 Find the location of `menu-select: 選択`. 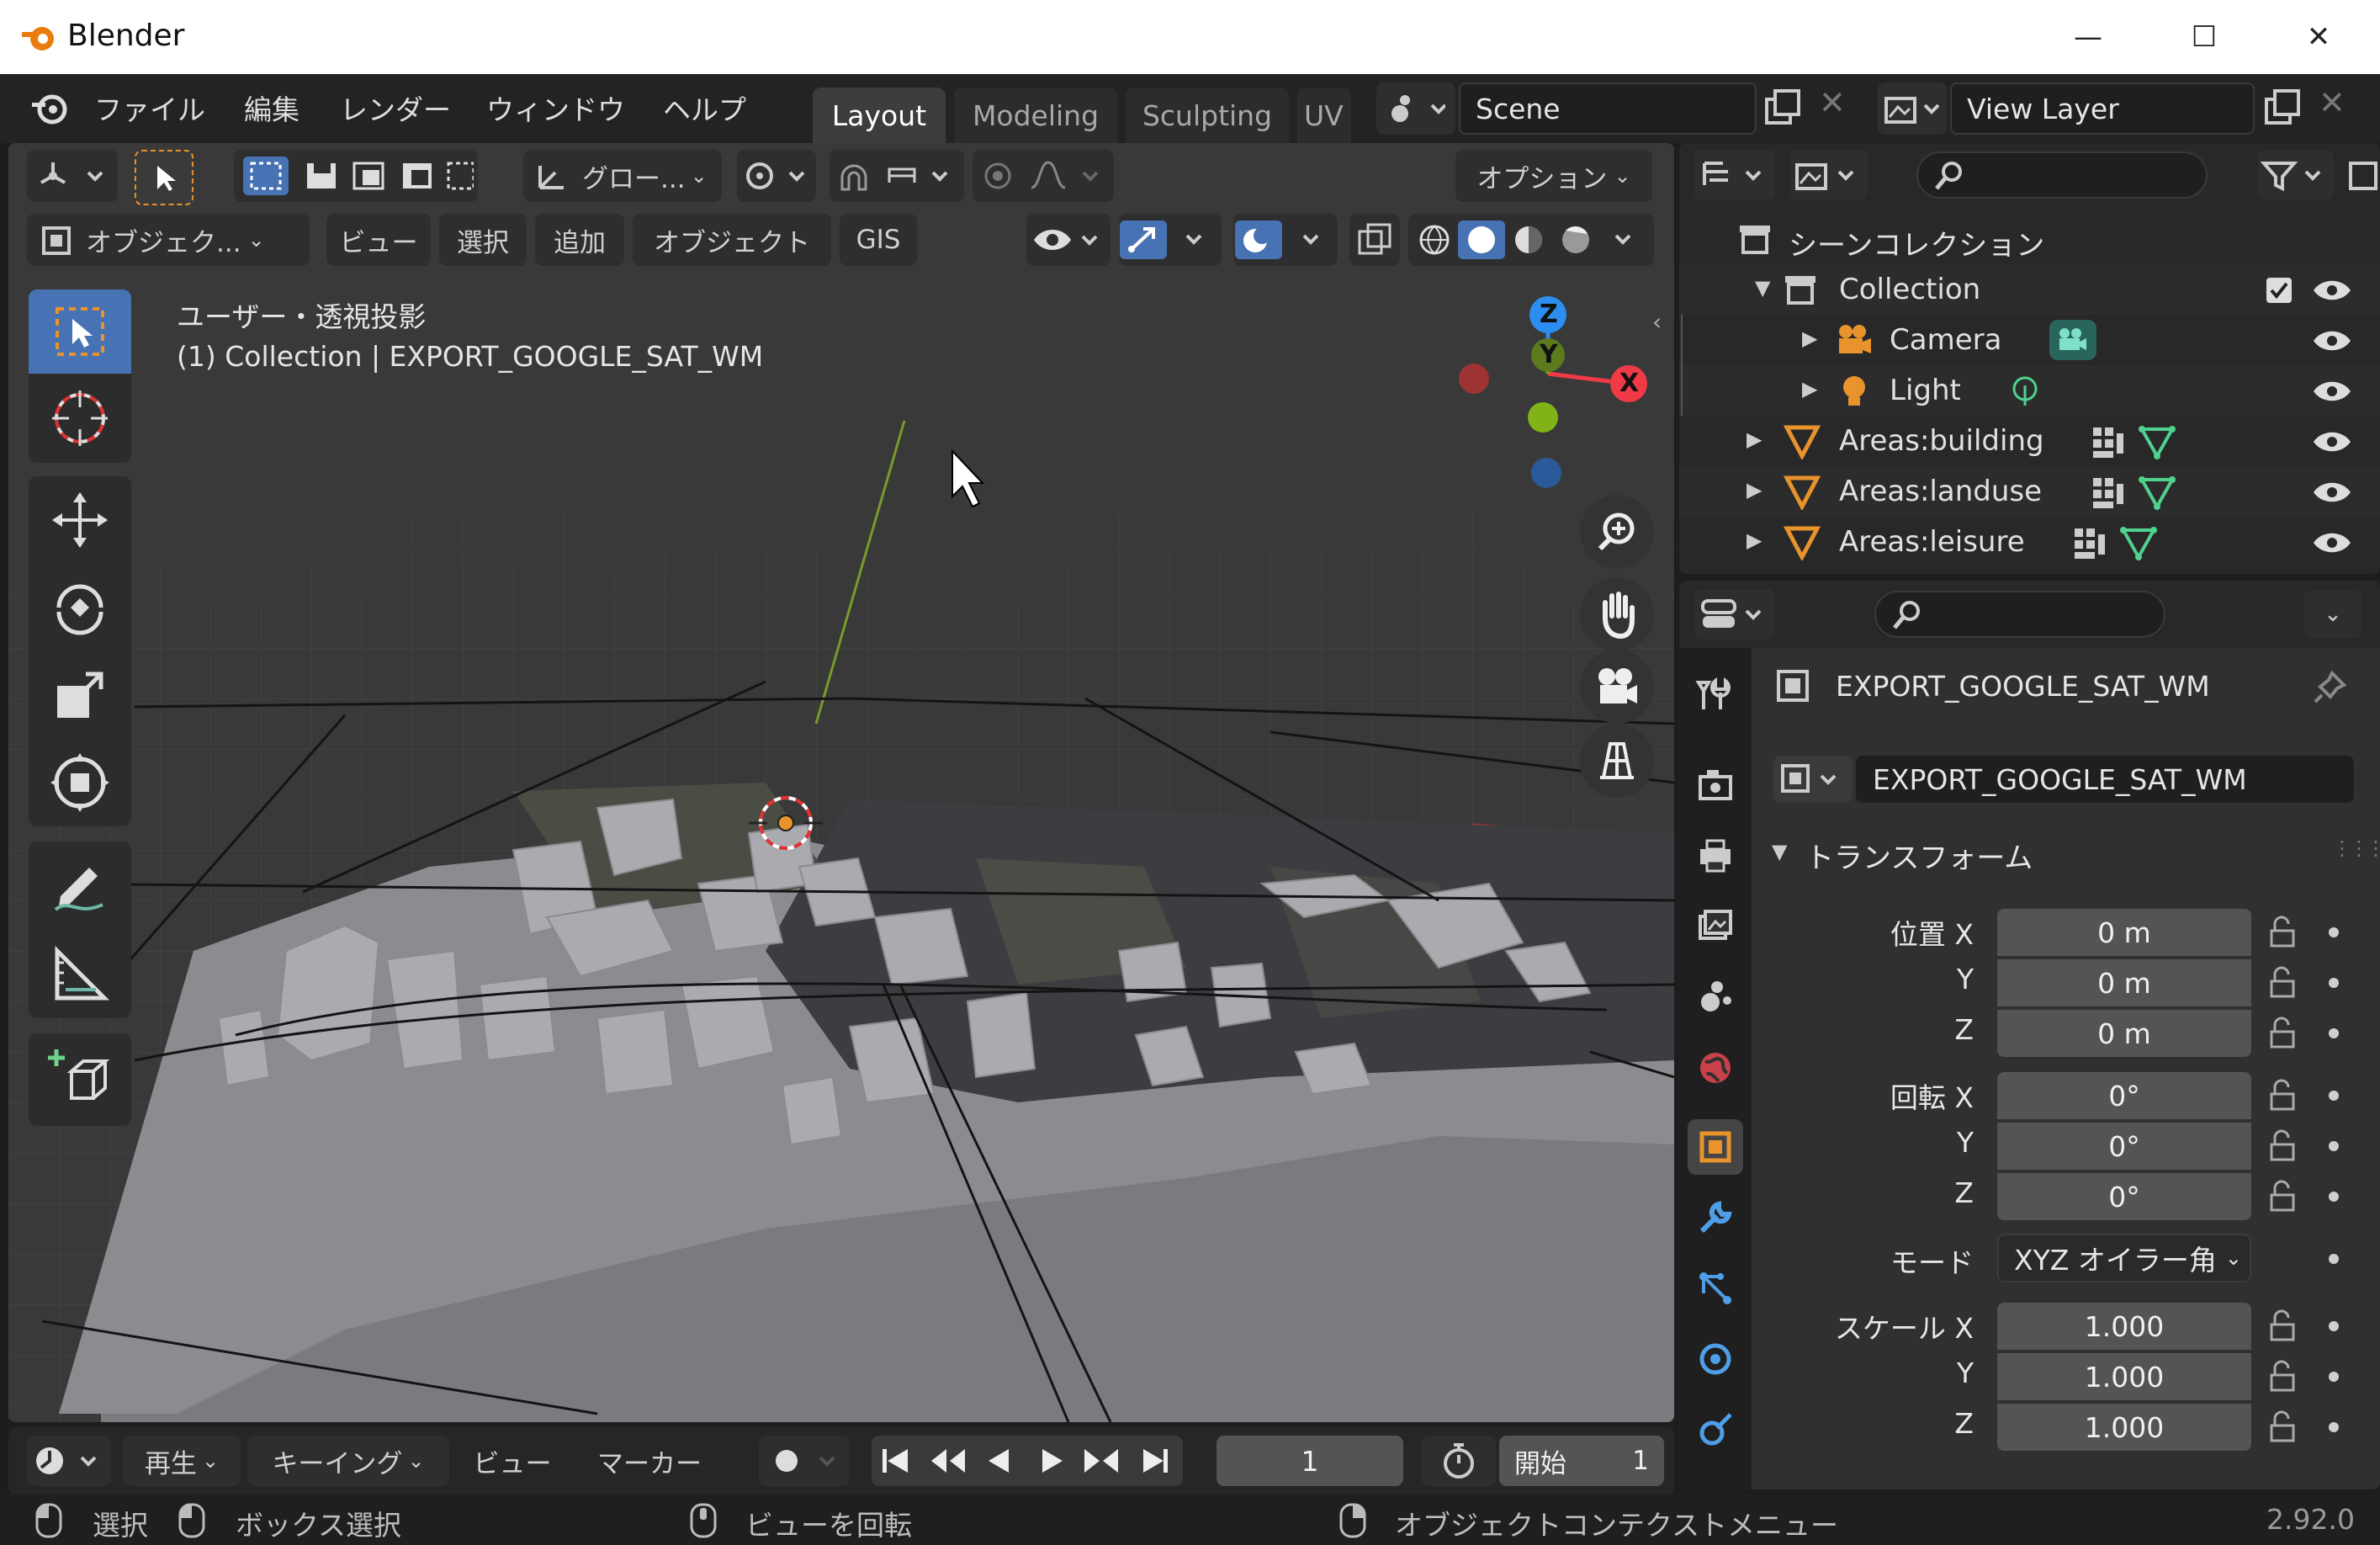

menu-select: 選択 is located at coordinates (483, 240).